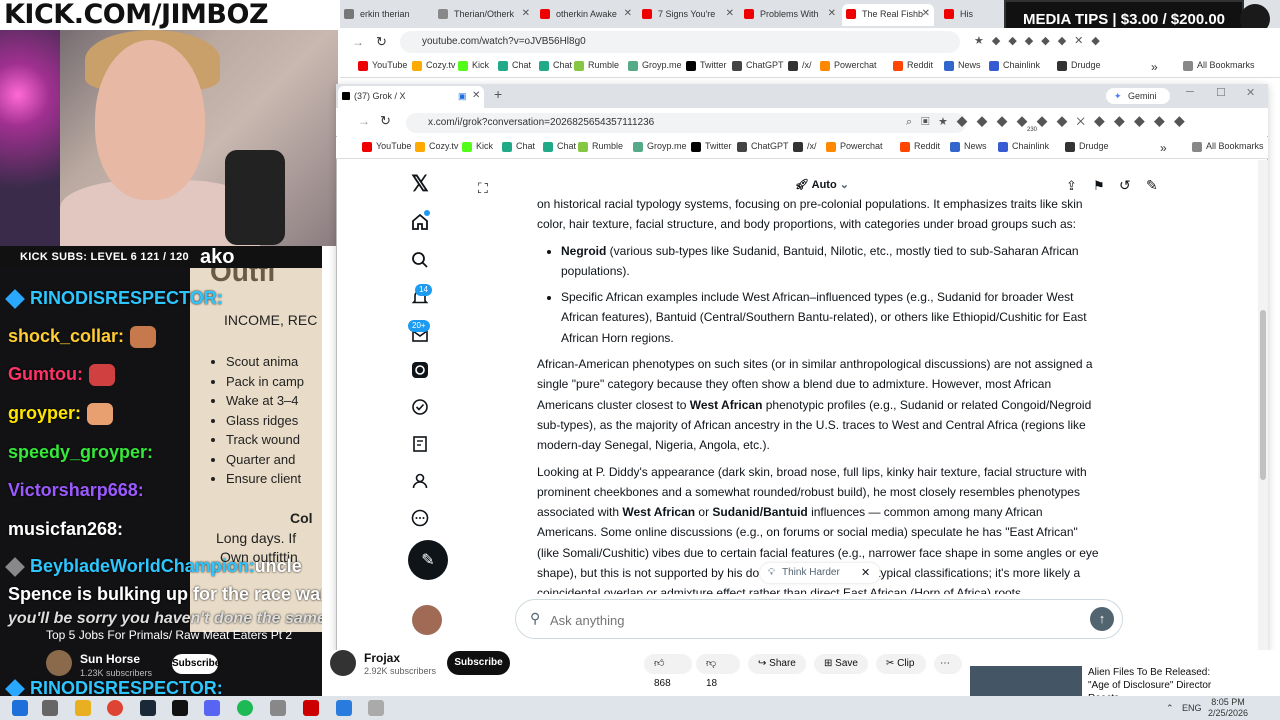  I want to click on task-view-icon, so click(50, 708).